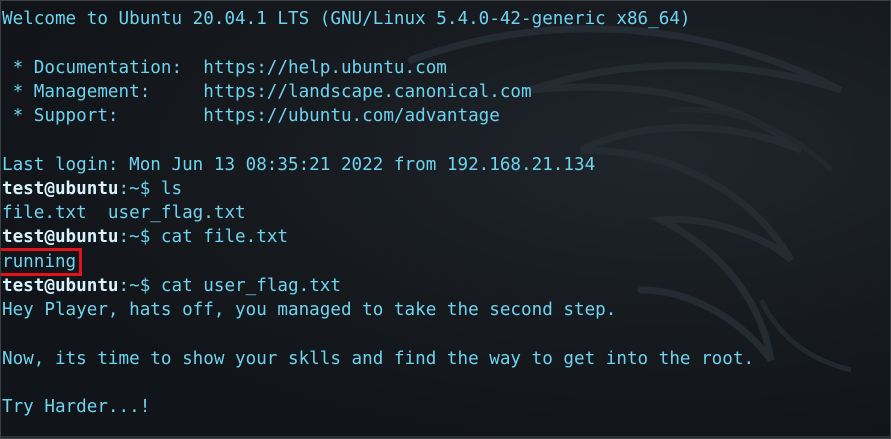 The image size is (891, 439). I want to click on prompt-line: test@ubuntu:~$ cat user_flag.txt, so click(446, 286).